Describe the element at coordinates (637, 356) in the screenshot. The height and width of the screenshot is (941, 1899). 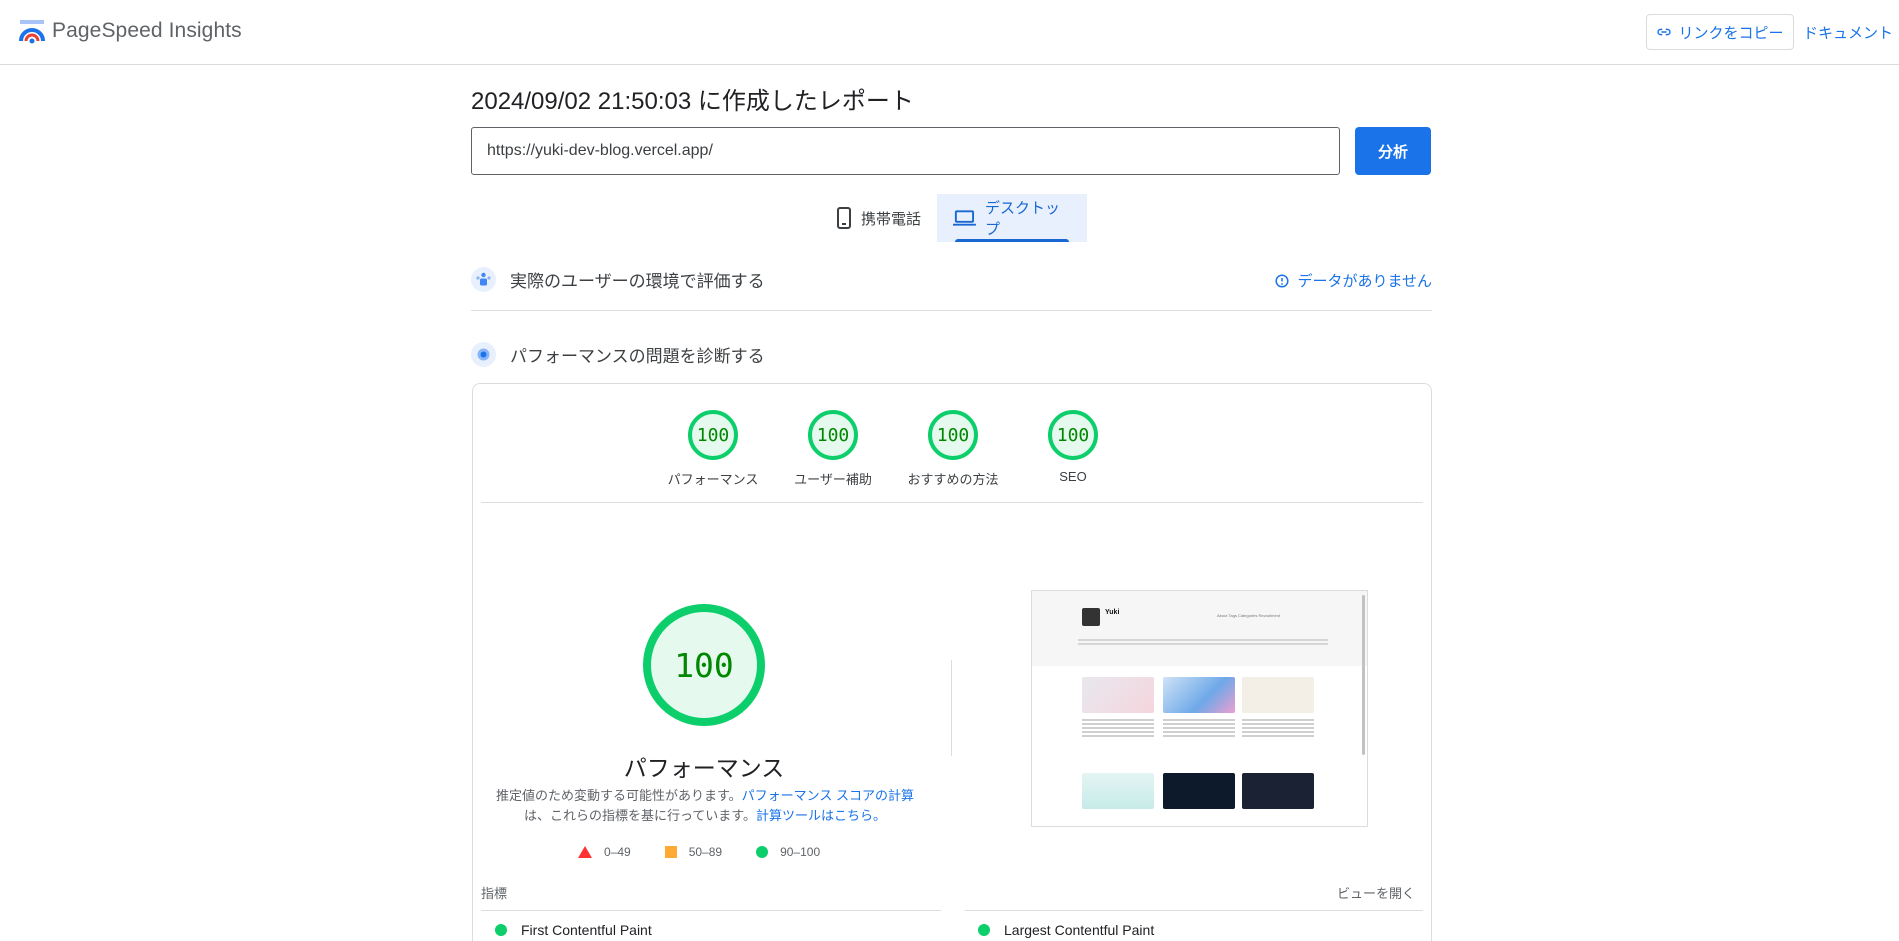
I see `lab-data-title: パフォーマンスの問題を診断する` at that location.